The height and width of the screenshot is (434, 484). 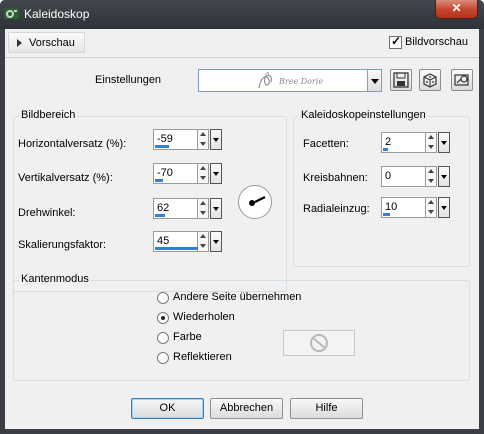 What do you see at coordinates (363, 115) in the screenshot?
I see `kaleidoscope-settings-title: Kaleidoskopeinstellungen` at bounding box center [363, 115].